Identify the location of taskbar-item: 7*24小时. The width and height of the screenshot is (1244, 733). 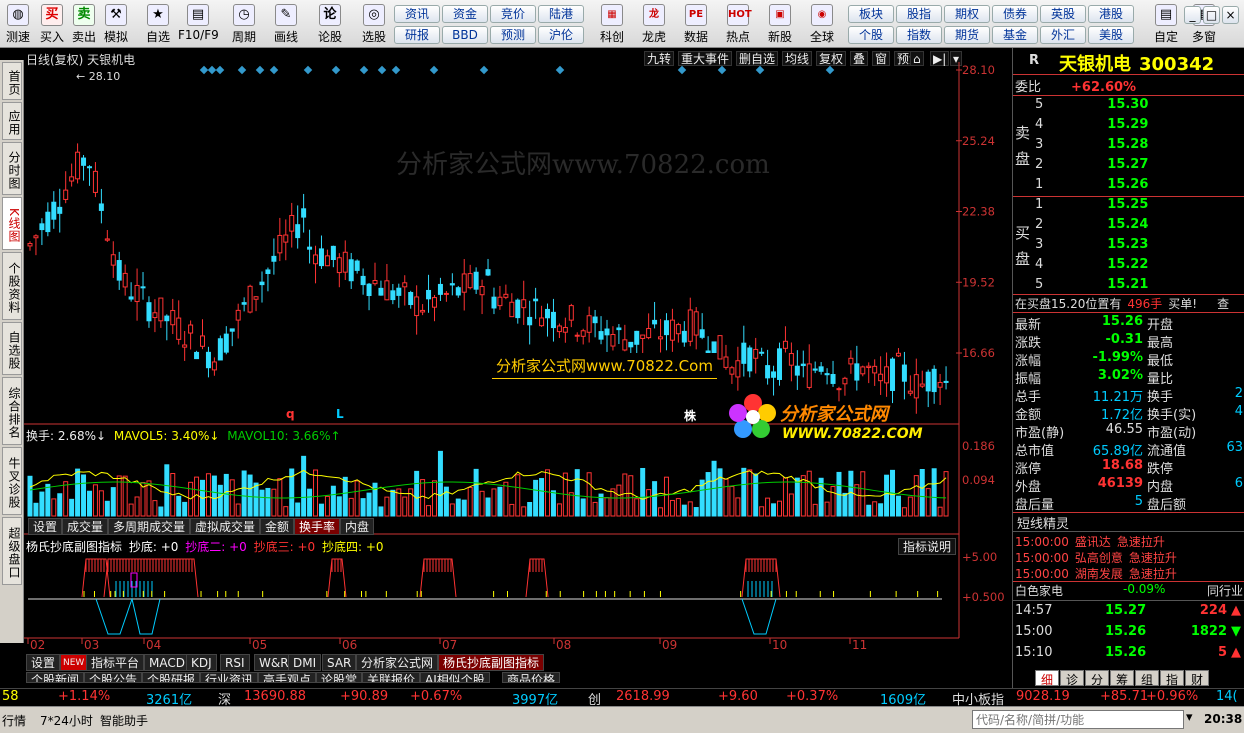
(66, 720).